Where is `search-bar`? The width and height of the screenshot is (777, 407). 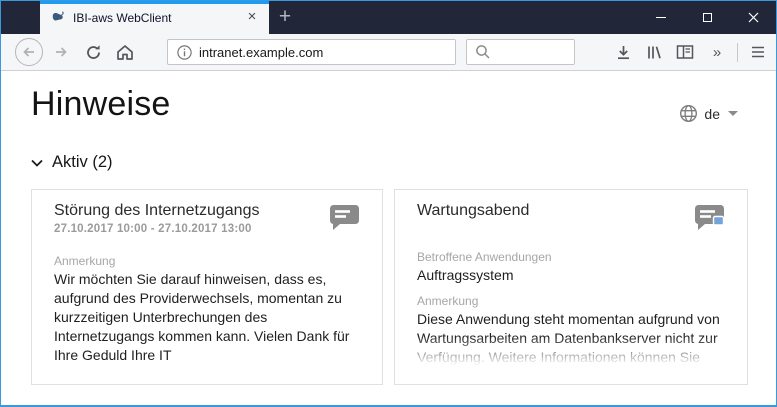 search-bar is located at coordinates (568, 52).